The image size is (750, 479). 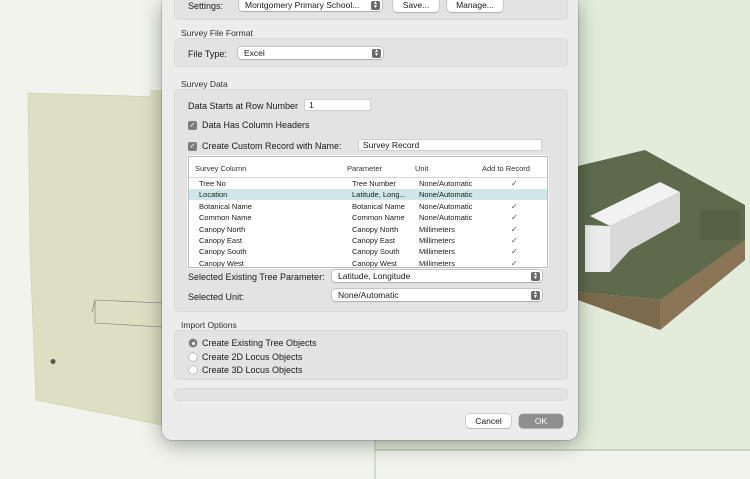 I want to click on settings-dropdown: Montgomery Primary School... ▲ ▼, so click(x=310, y=5).